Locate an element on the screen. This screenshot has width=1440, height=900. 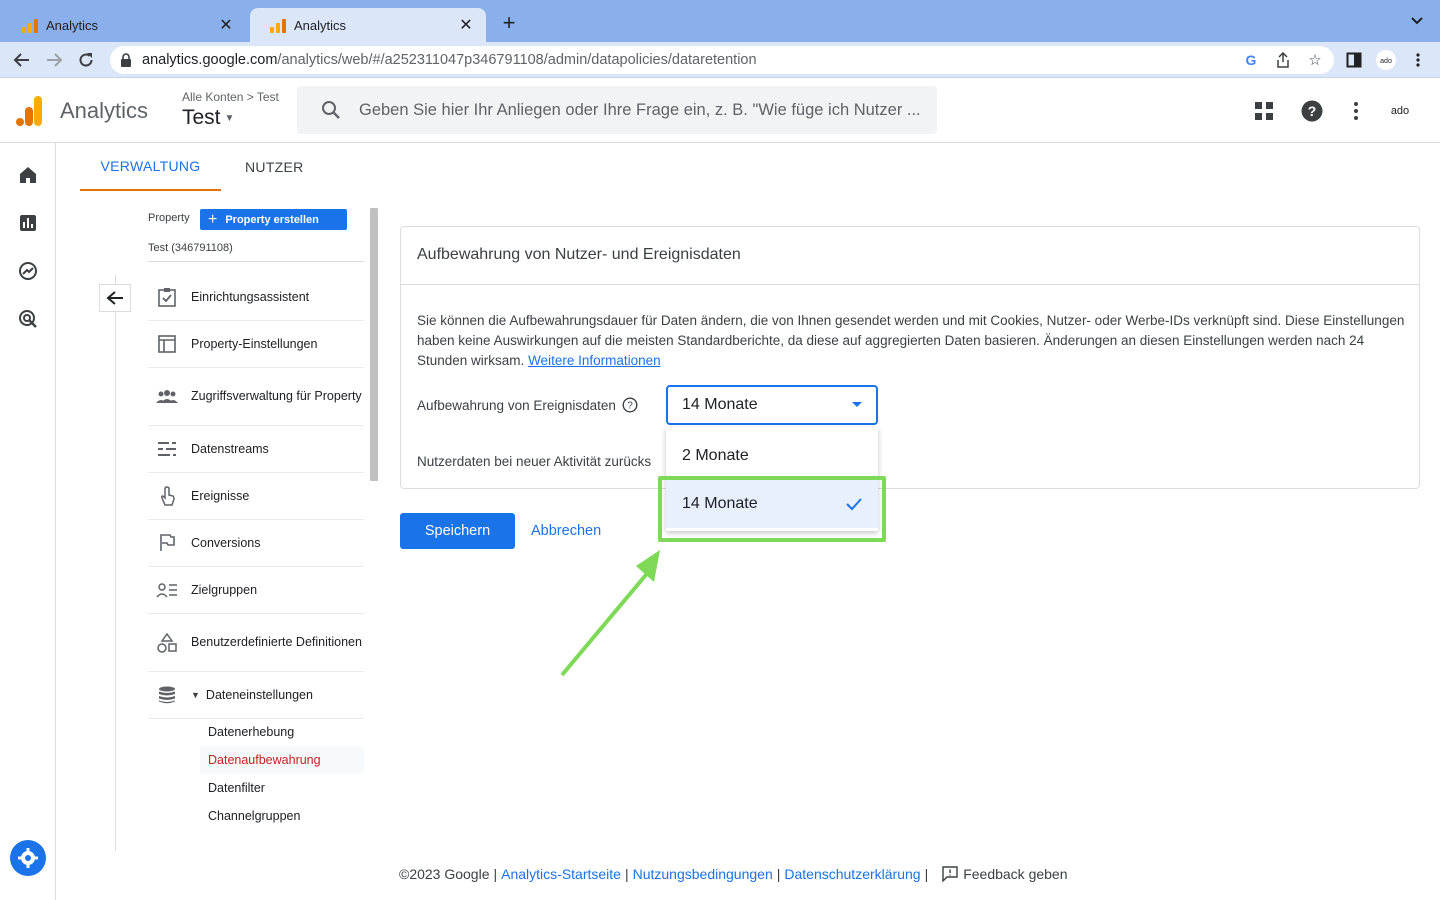
browser-menu-icon is located at coordinates (1418, 60).